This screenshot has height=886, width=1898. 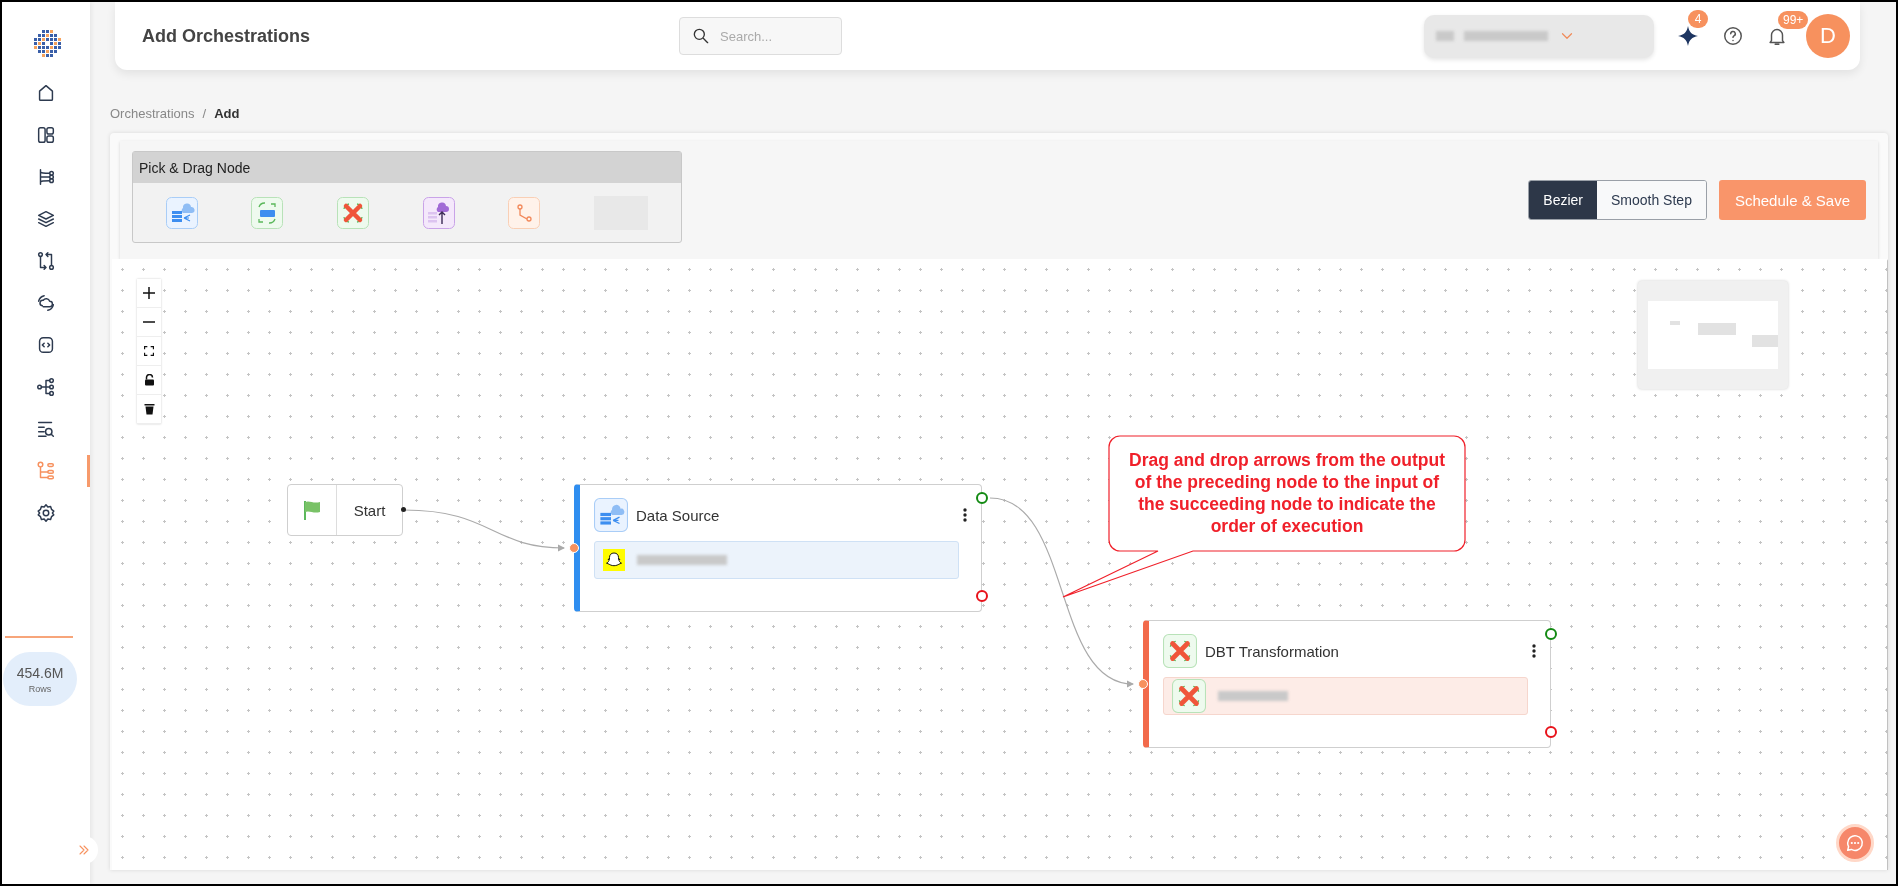 I want to click on cloud-upload-icon, so click(x=438, y=212).